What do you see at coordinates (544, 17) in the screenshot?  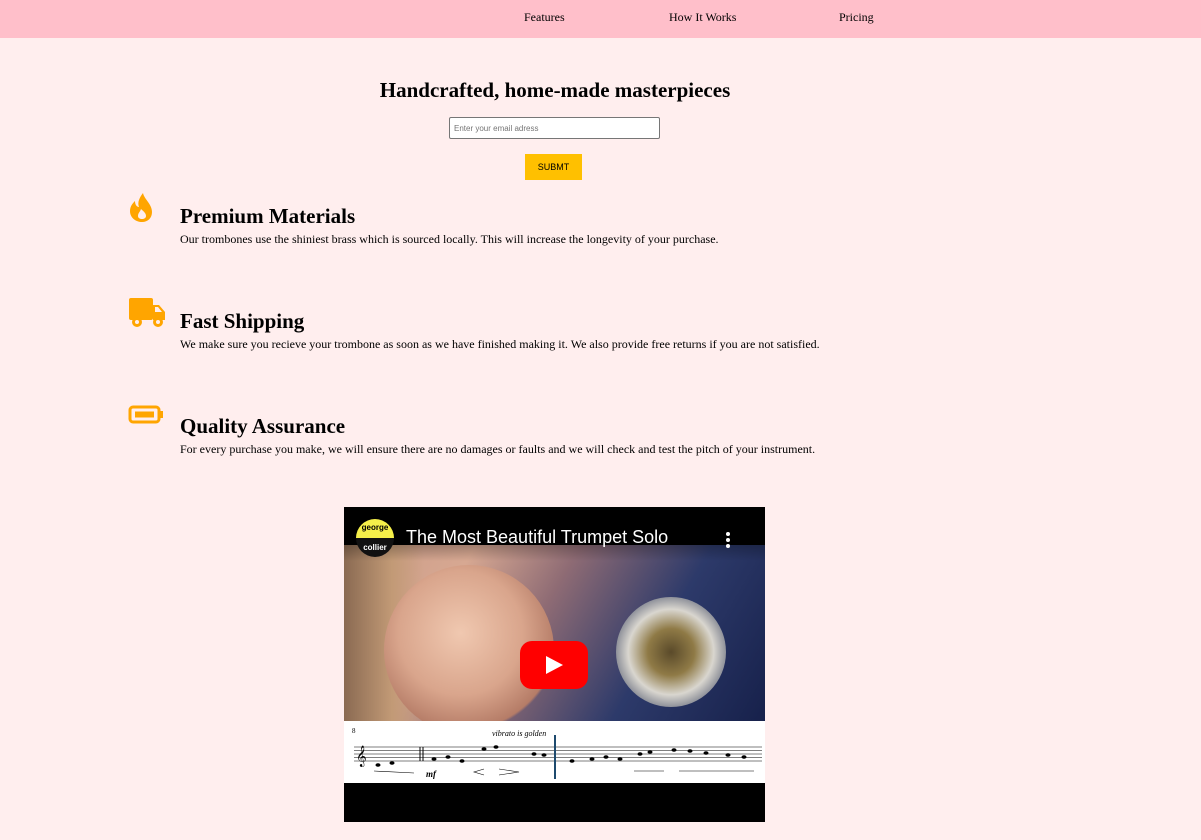 I see `nav-link-features: Features` at bounding box center [544, 17].